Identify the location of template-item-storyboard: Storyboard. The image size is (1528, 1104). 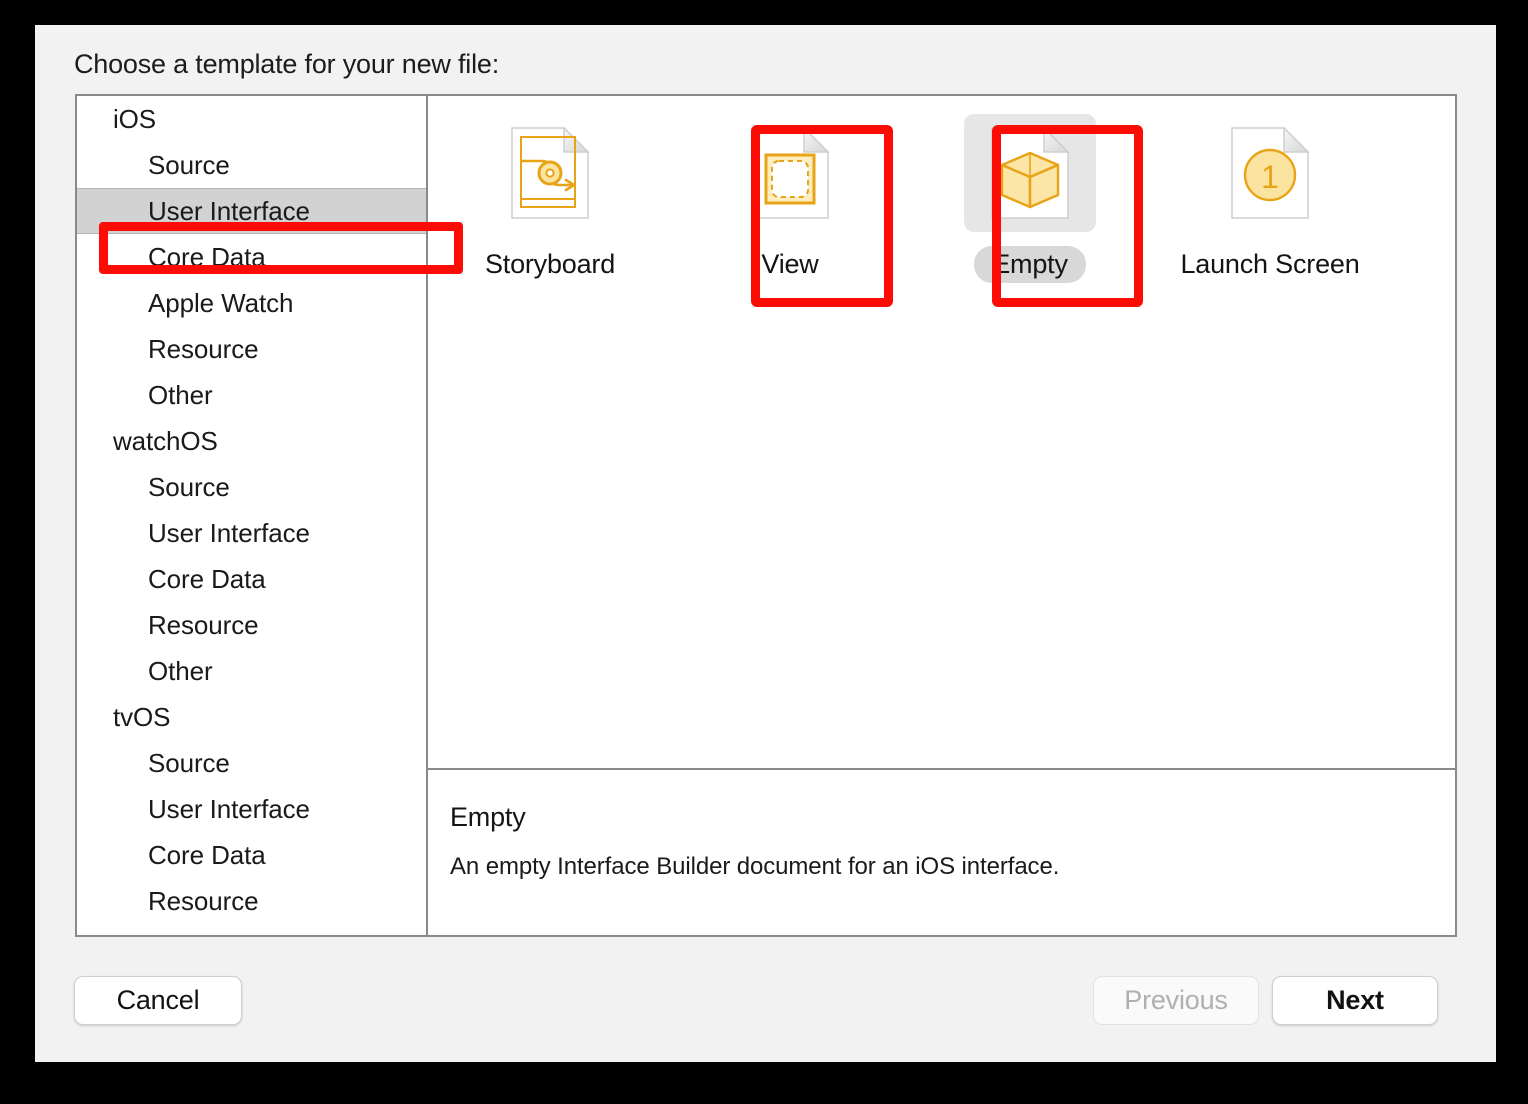
(550, 198).